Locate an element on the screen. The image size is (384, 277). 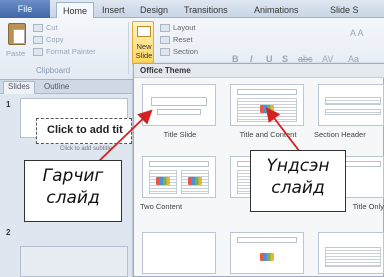
new-slide-icon is located at coordinates (144, 31).